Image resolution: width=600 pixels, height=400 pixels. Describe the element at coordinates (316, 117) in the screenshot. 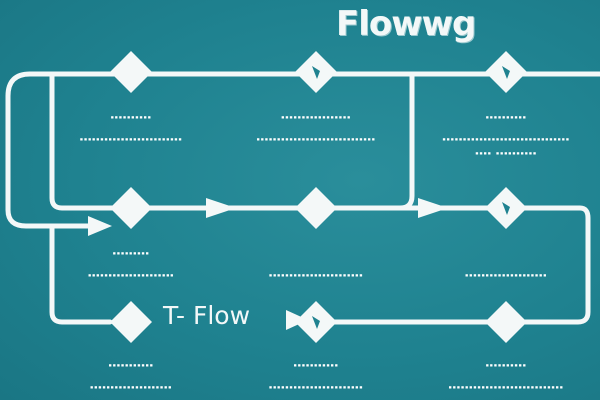

I see `node-caption-r1c2: ▪▪▪▪▪▪▪▪▪▪▪▪▪▪▪▪▪` at that location.